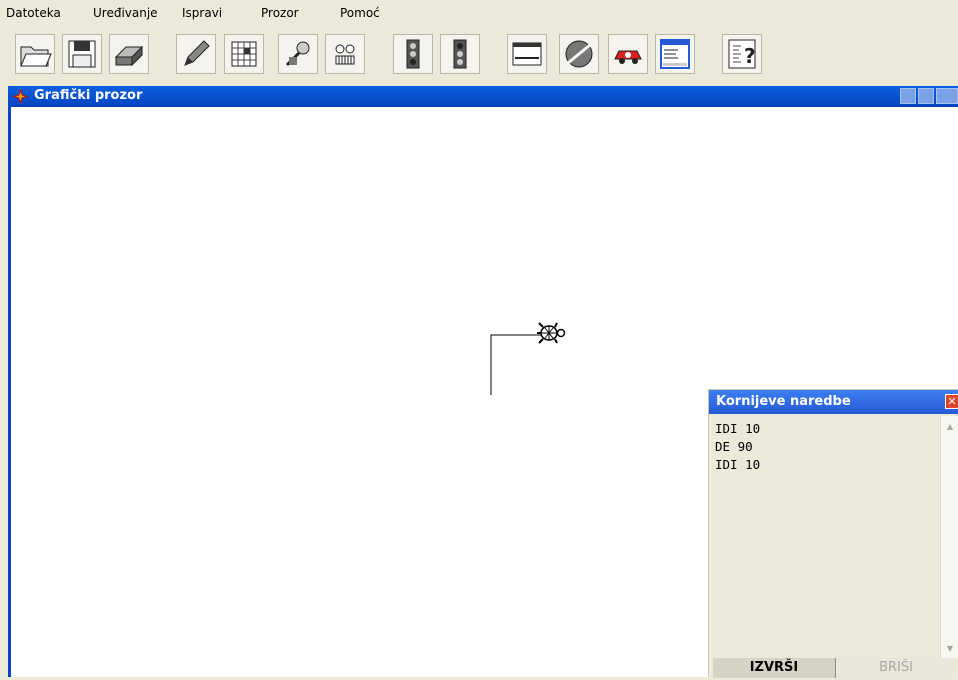 Image resolution: width=958 pixels, height=680 pixels. What do you see at coordinates (280, 13) in the screenshot?
I see `menu-prozor: Prozor` at bounding box center [280, 13].